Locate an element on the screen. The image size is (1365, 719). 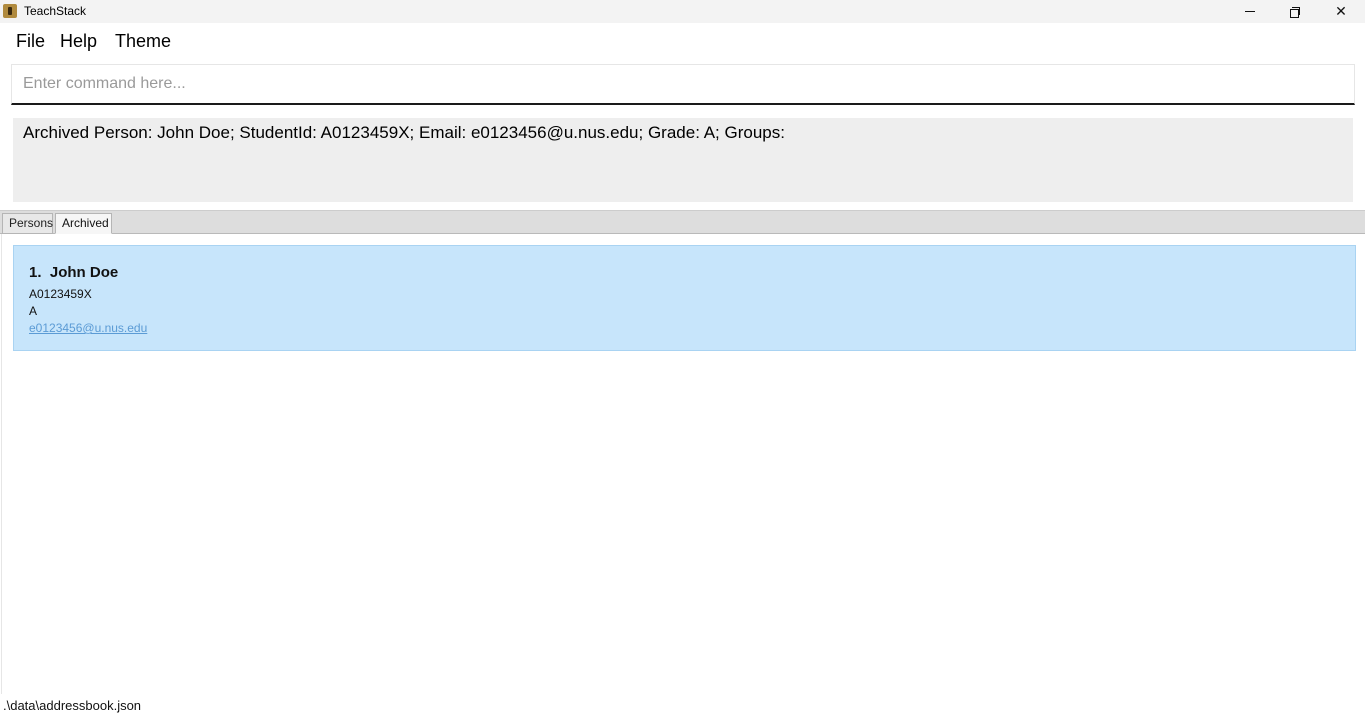
restore-button is located at coordinates (1295, 11).